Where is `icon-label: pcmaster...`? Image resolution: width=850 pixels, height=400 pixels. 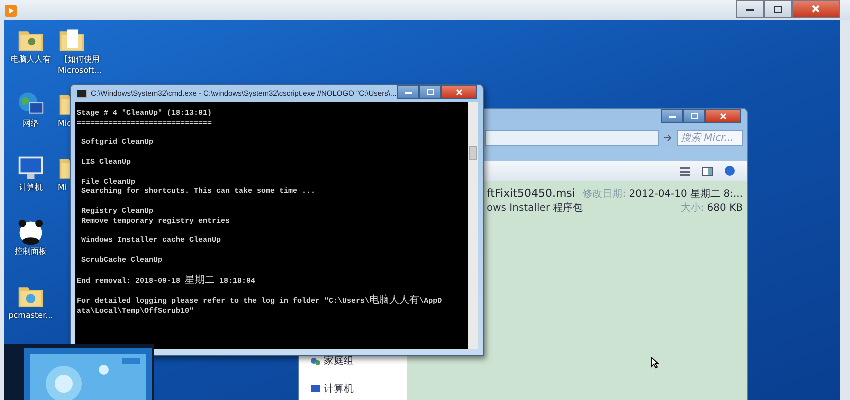 icon-label: pcmaster... is located at coordinates (31, 315).